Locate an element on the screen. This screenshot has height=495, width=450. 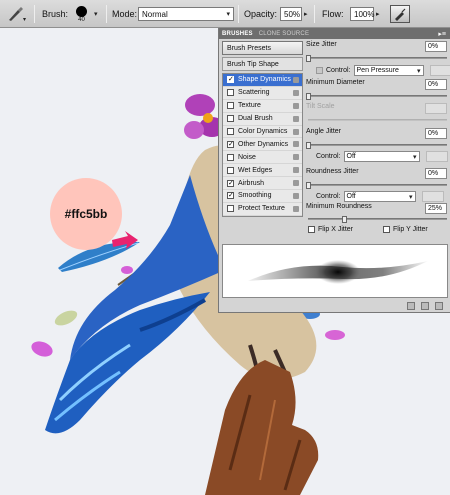
brush-tool-preset-button: ▾ is located at coordinates (17, 14).